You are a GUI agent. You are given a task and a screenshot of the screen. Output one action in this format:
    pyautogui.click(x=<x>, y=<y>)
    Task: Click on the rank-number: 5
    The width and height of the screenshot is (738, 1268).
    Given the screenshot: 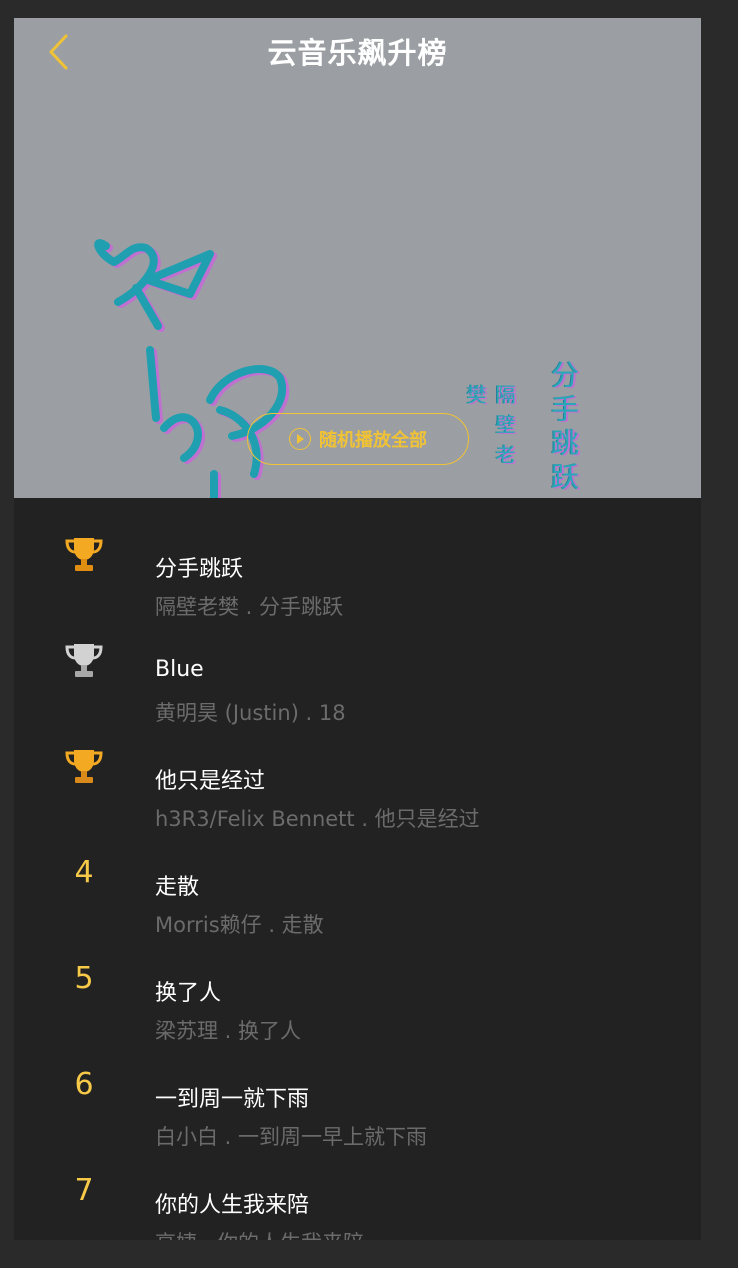 What is the action you would take?
    pyautogui.click(x=84, y=978)
    